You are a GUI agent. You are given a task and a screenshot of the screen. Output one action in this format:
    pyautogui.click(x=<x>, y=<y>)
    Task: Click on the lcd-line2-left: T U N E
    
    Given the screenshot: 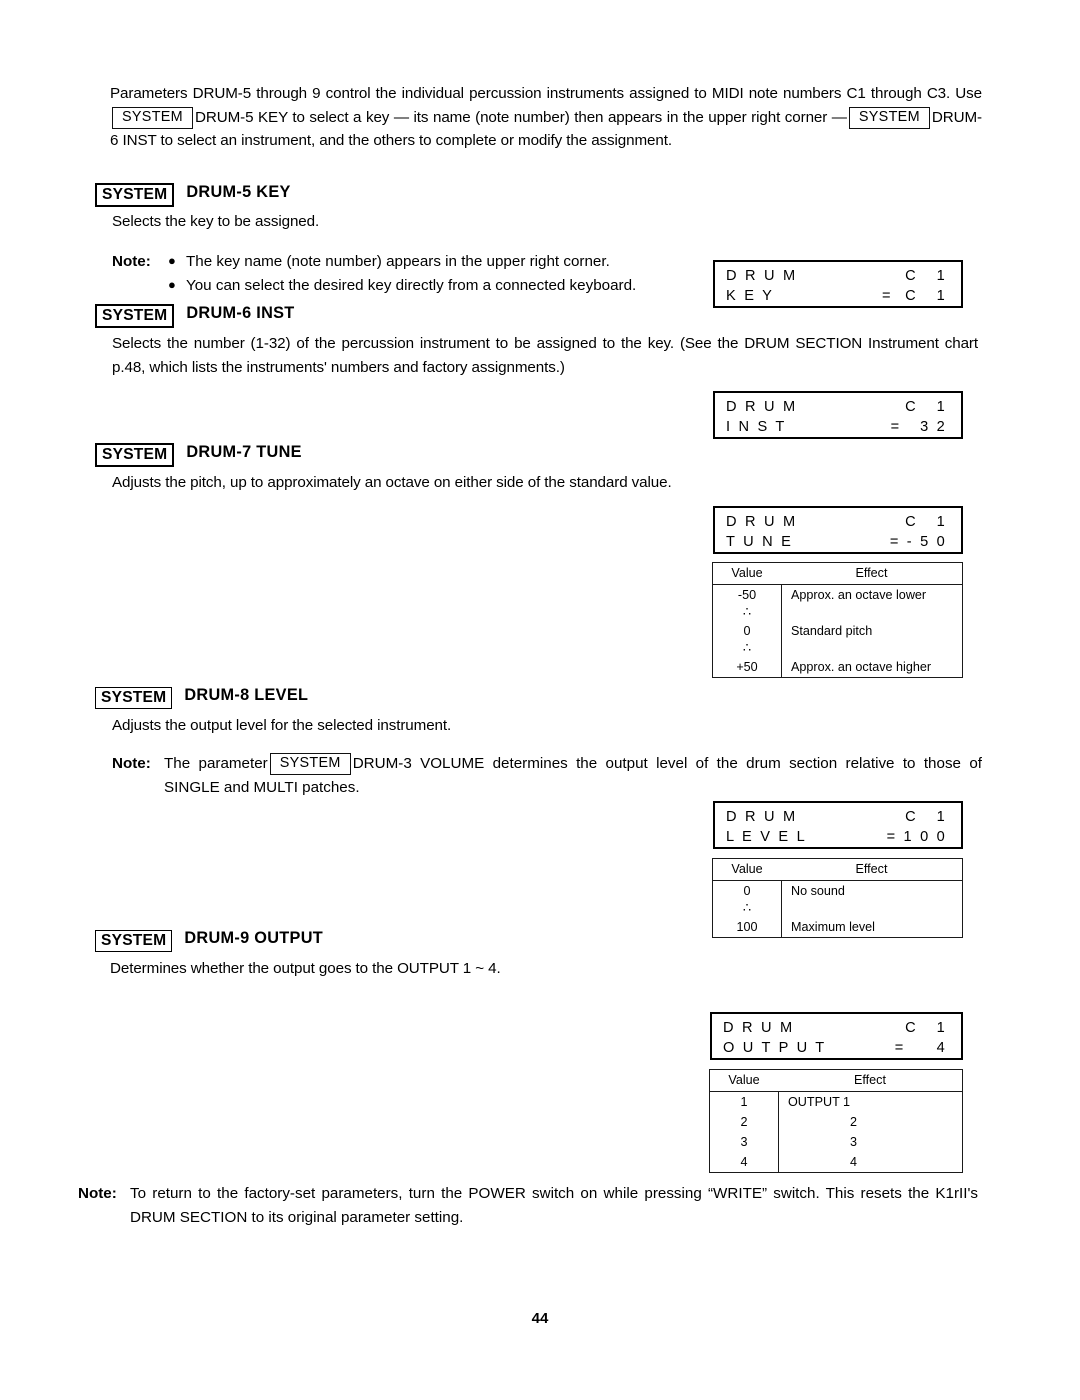 What is the action you would take?
    pyautogui.click(x=760, y=542)
    